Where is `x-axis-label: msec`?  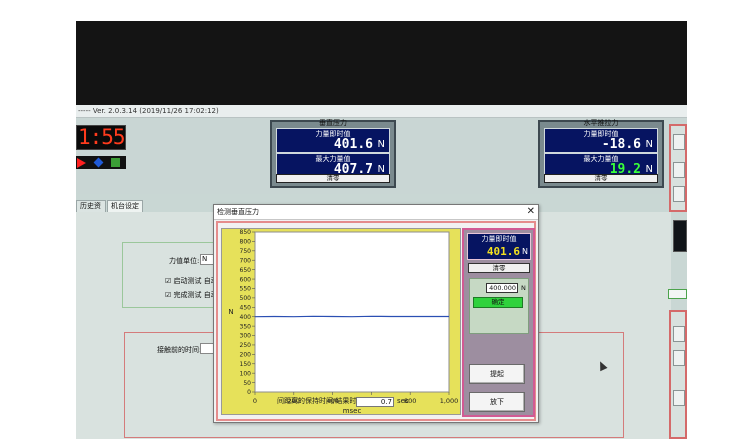 x-axis-label: msec is located at coordinates (352, 411).